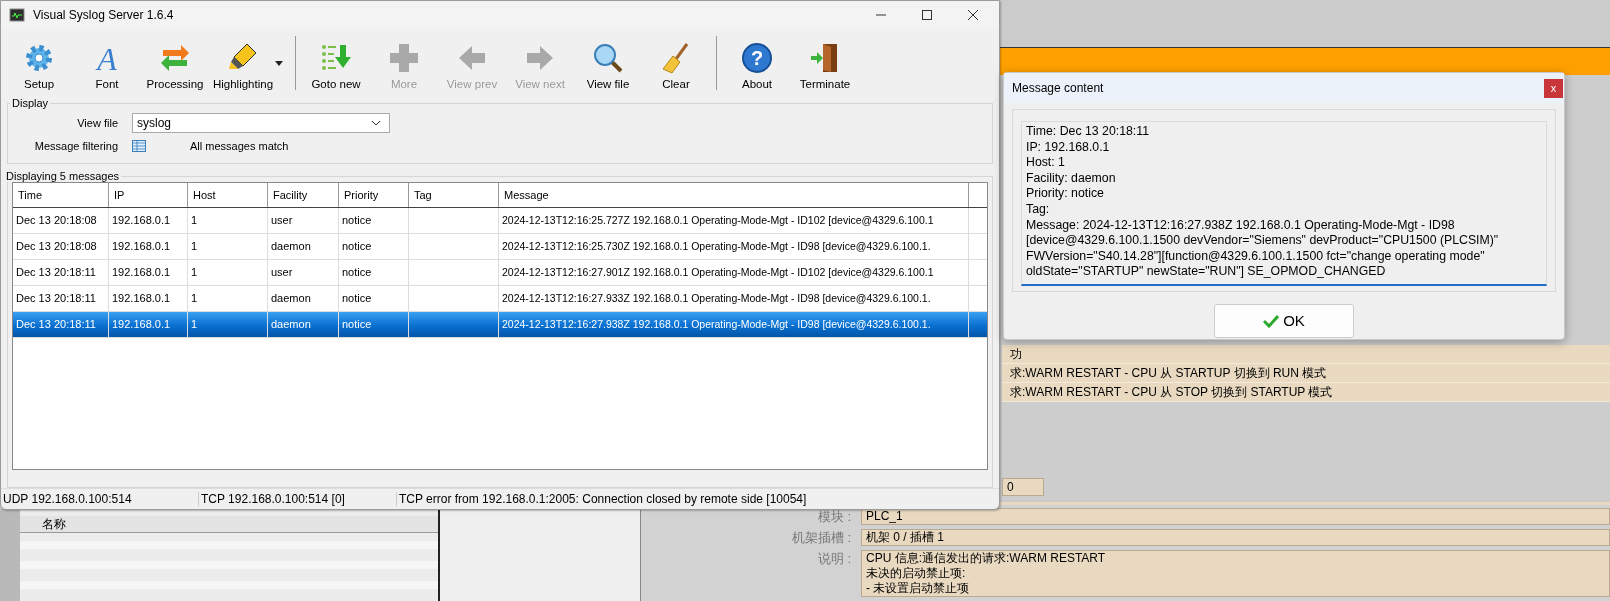 The height and width of the screenshot is (601, 1610). I want to click on column-header: Facility, so click(303, 195).